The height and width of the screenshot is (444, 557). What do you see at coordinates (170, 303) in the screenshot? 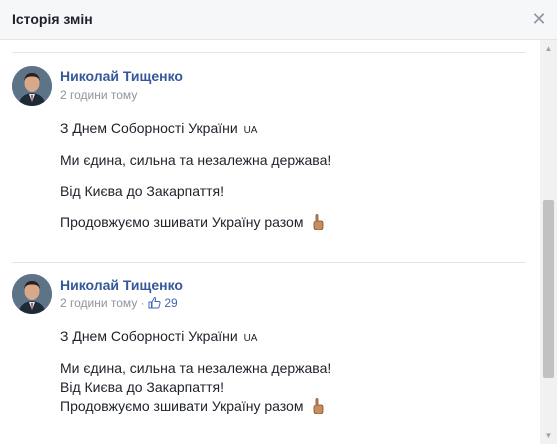
I see `like-count: 29` at bounding box center [170, 303].